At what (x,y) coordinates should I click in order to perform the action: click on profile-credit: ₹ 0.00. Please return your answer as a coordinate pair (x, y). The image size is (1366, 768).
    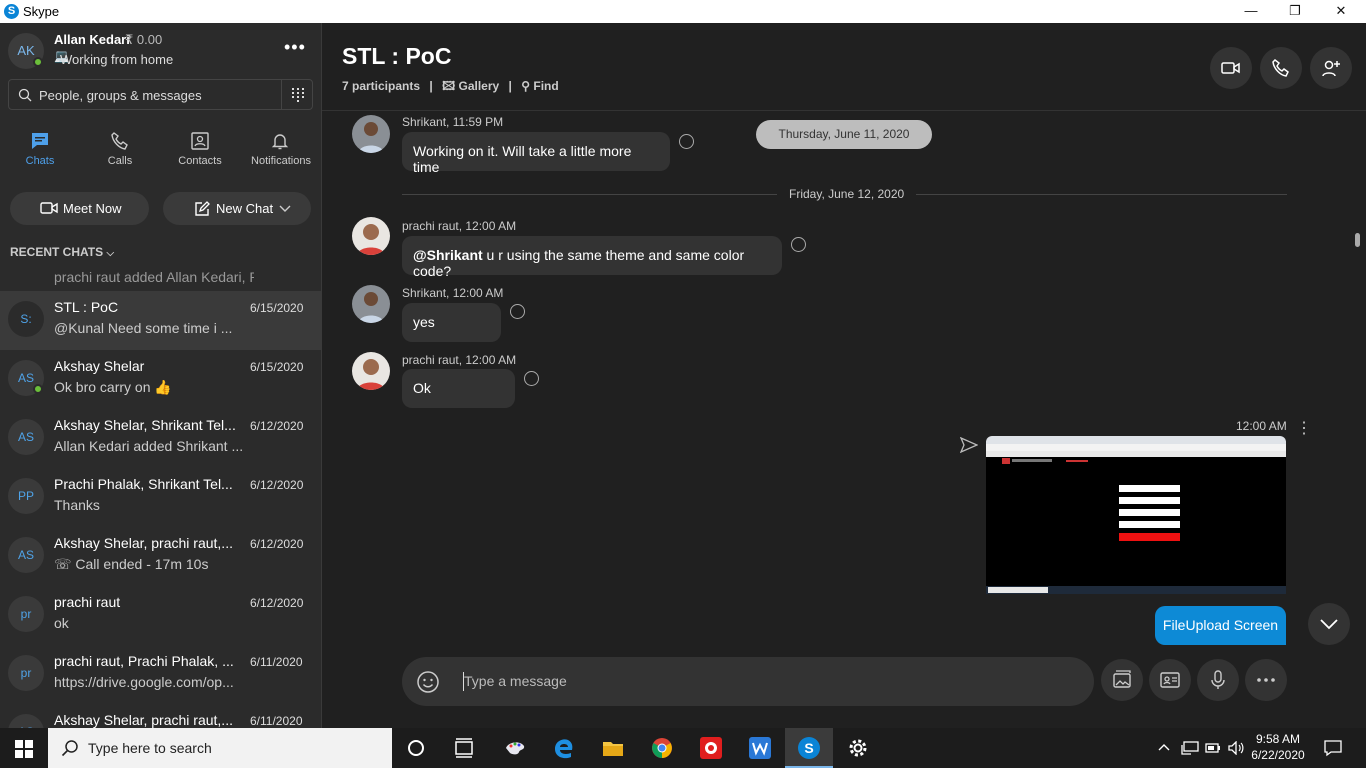
    Looking at the image, I should click on (143, 40).